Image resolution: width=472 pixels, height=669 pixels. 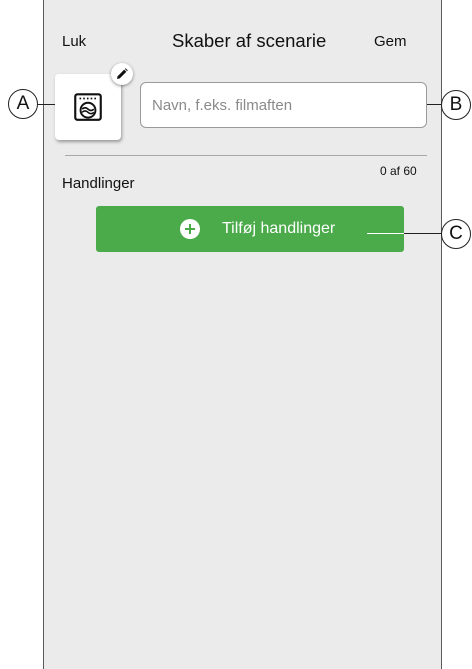 I want to click on divider, so click(x=246, y=155).